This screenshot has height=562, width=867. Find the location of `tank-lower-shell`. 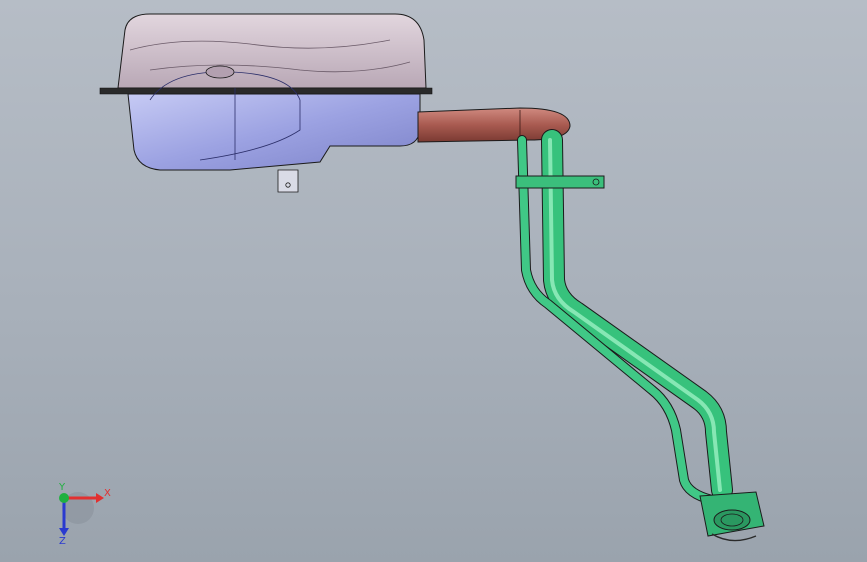

tank-lower-shell is located at coordinates (274, 132).